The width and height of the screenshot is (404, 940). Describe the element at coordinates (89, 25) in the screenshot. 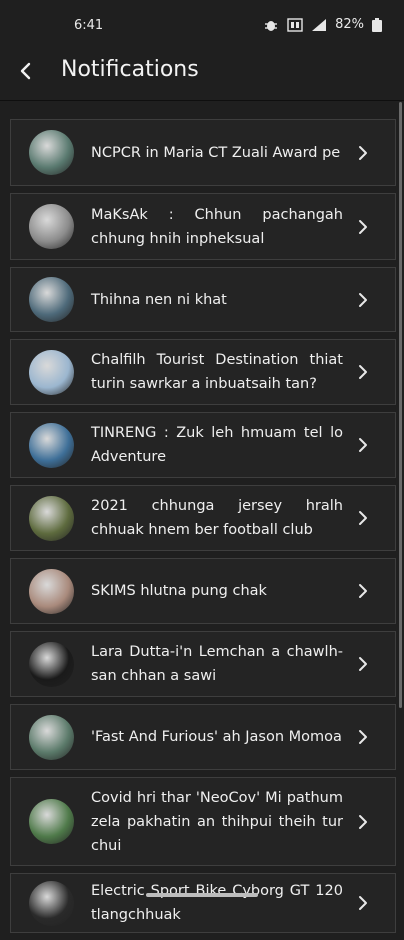

I see `status-time: 6:41` at that location.